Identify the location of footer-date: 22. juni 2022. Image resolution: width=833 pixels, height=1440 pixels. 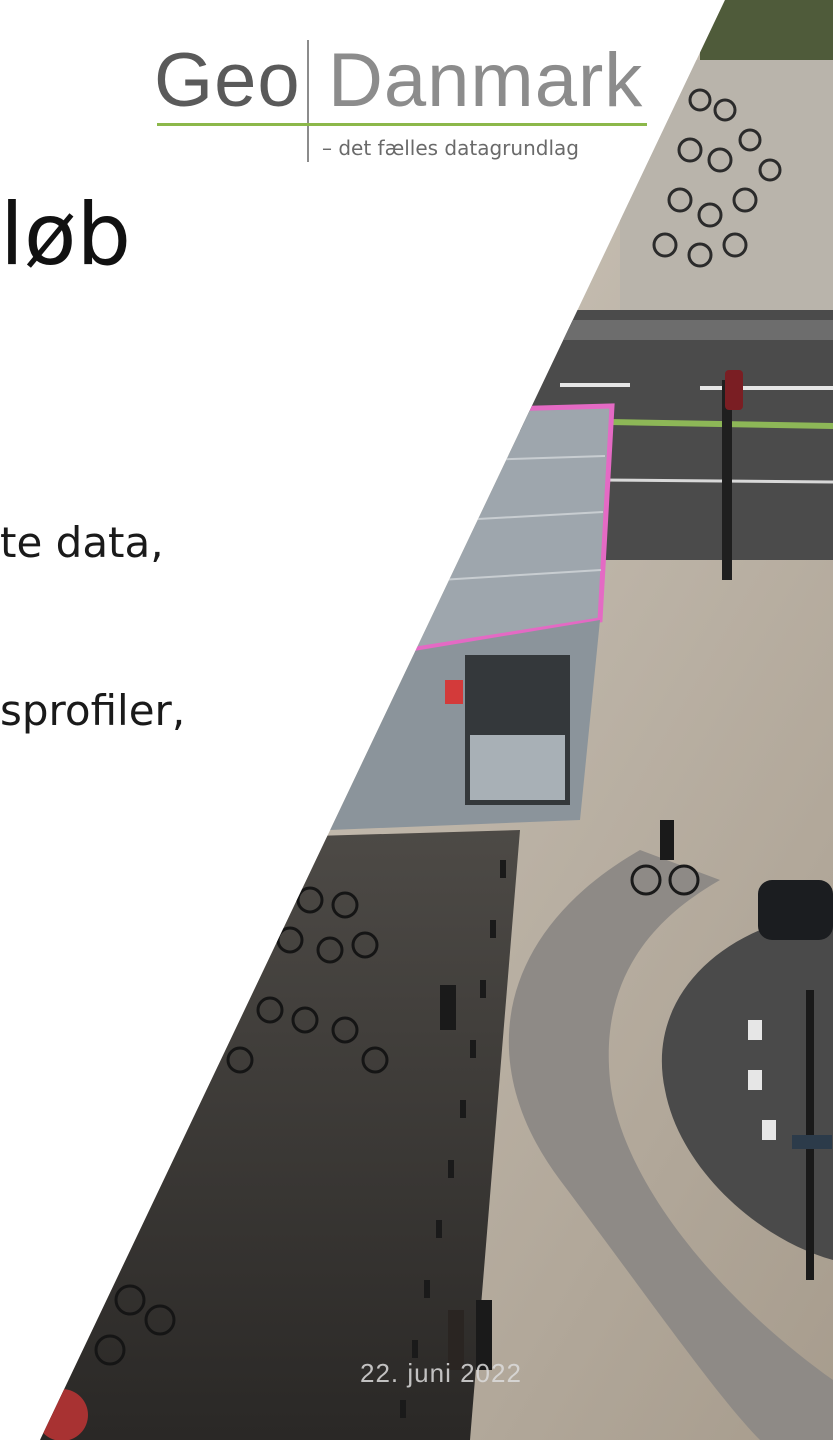
(441, 1373).